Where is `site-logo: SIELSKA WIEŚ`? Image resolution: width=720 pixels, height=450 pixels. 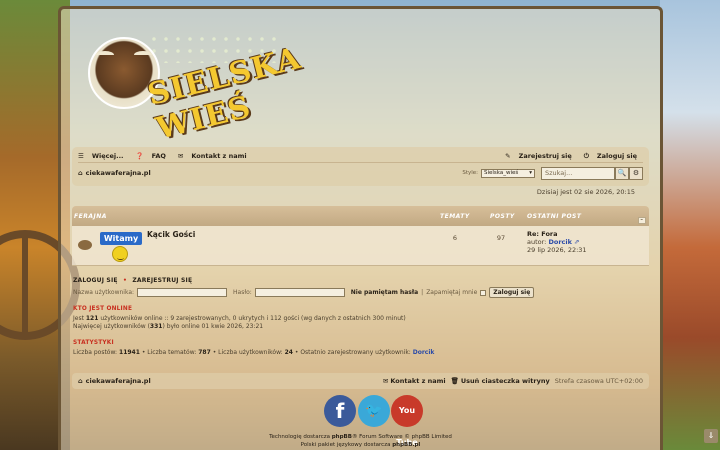 site-logo: SIELSKA WIEŚ is located at coordinates (213, 90).